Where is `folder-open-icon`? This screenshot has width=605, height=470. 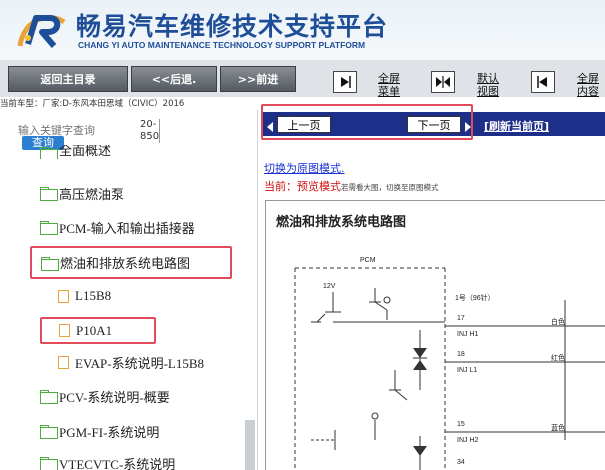 folder-open-icon is located at coordinates (50, 263).